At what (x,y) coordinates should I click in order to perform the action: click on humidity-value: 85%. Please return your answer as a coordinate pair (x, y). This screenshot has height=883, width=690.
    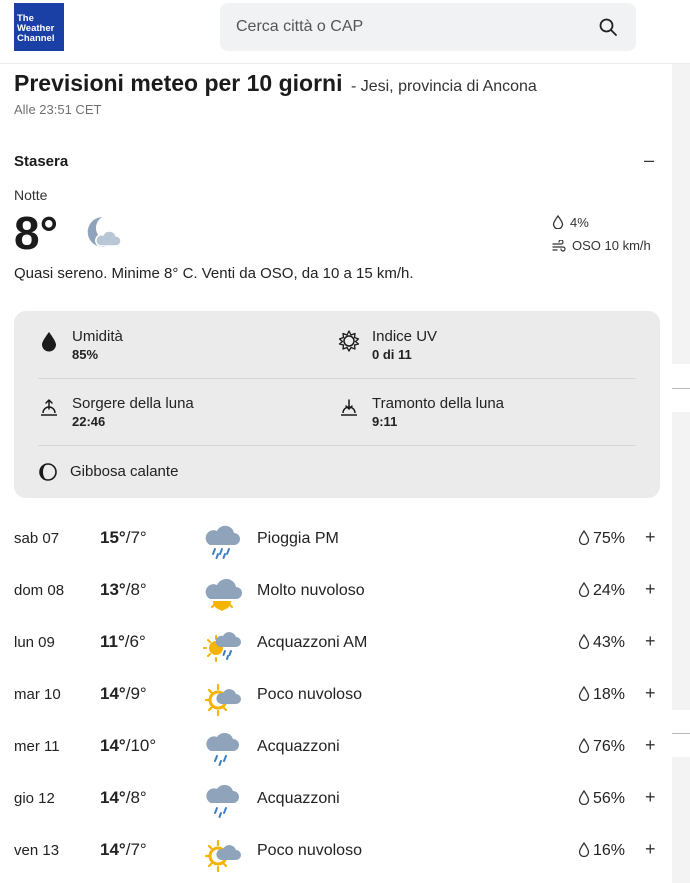
    Looking at the image, I should click on (85, 354).